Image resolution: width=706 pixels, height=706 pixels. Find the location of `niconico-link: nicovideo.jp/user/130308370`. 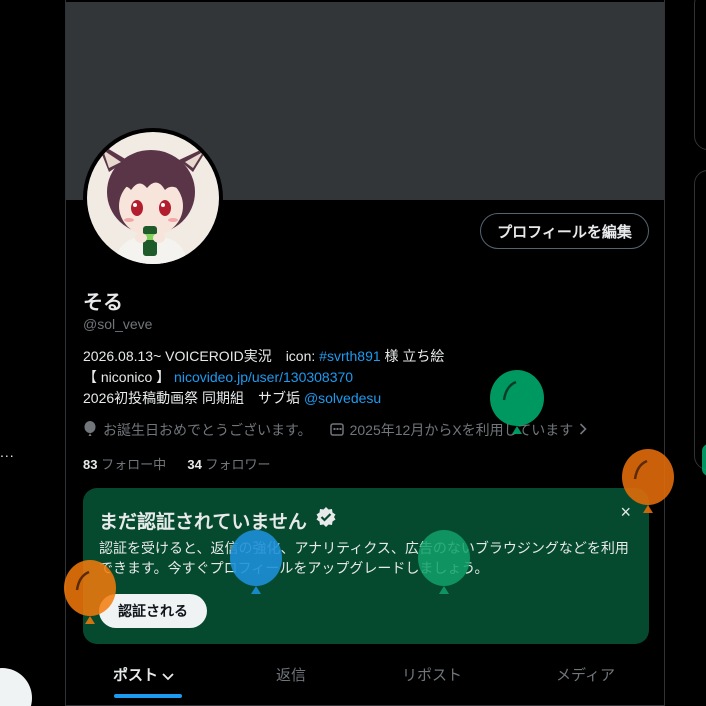

niconico-link: nicovideo.jp/user/130308370 is located at coordinates (263, 377).